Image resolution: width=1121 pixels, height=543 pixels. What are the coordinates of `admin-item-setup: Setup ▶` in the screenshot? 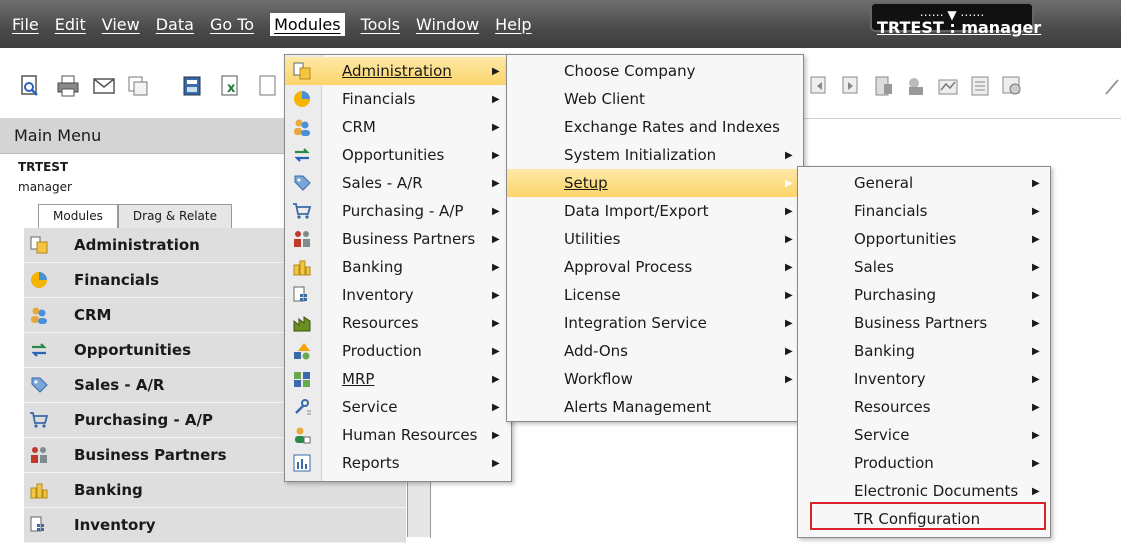 It's located at (655, 183).